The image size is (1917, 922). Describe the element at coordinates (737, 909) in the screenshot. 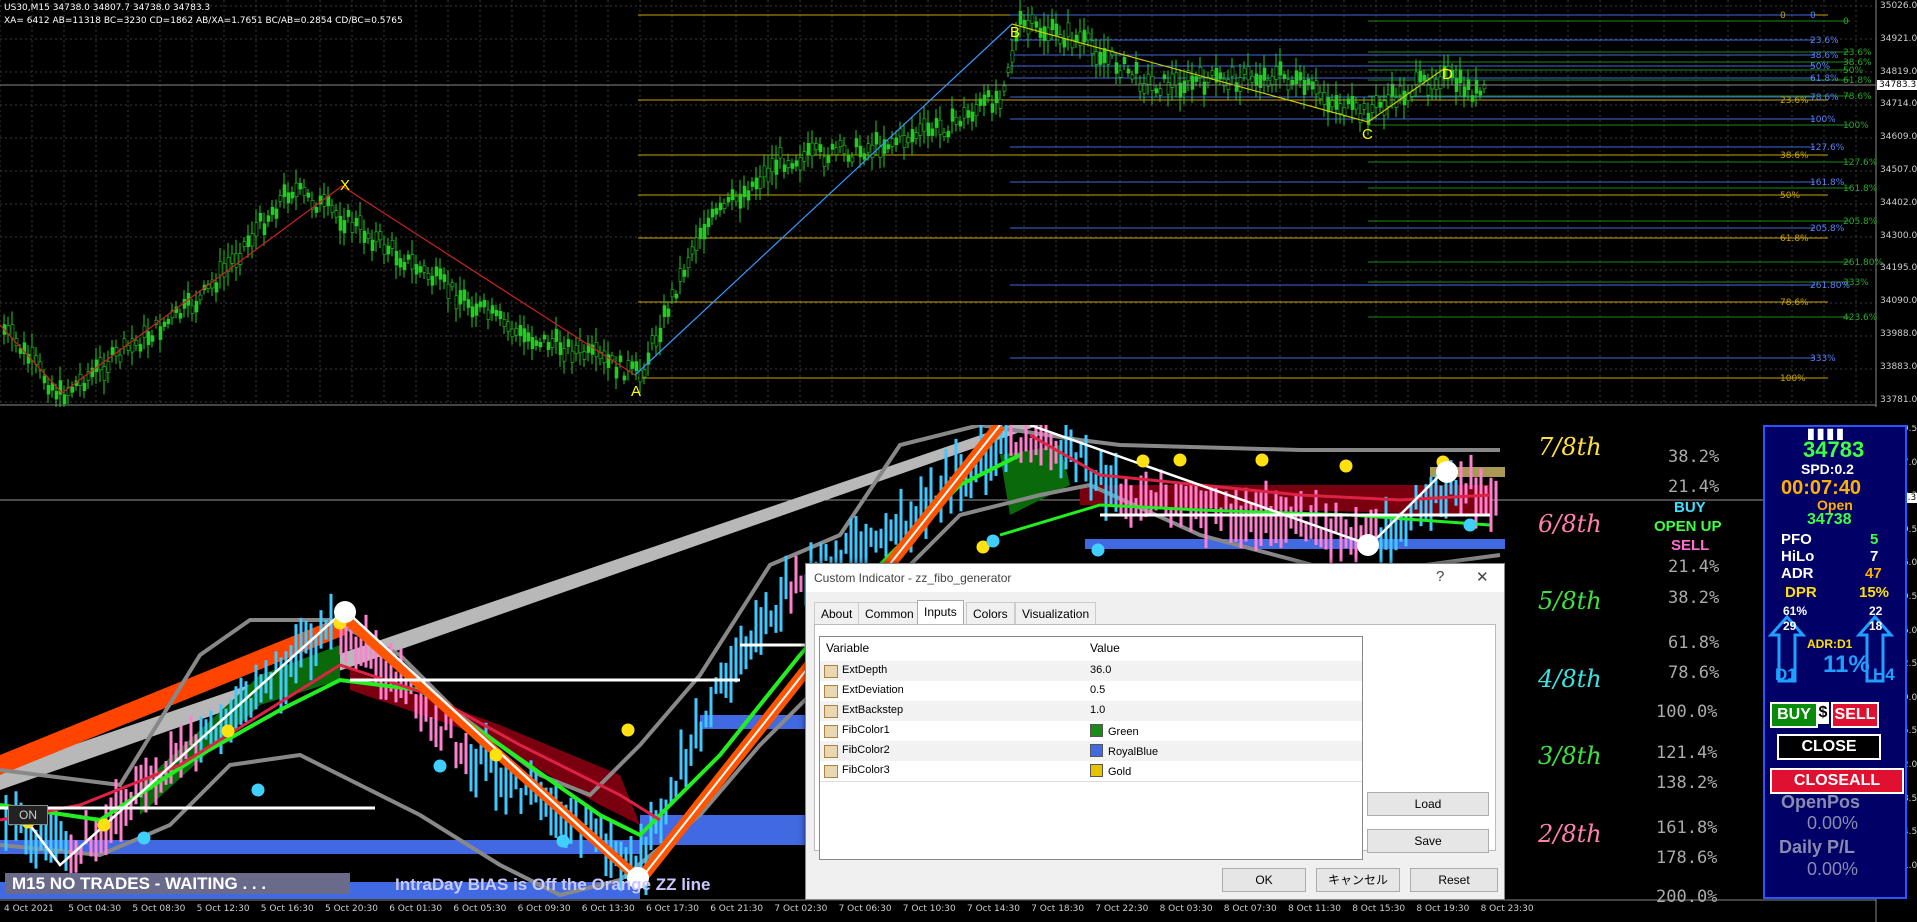

I see `time-label: 6 Oct 21:30` at that location.